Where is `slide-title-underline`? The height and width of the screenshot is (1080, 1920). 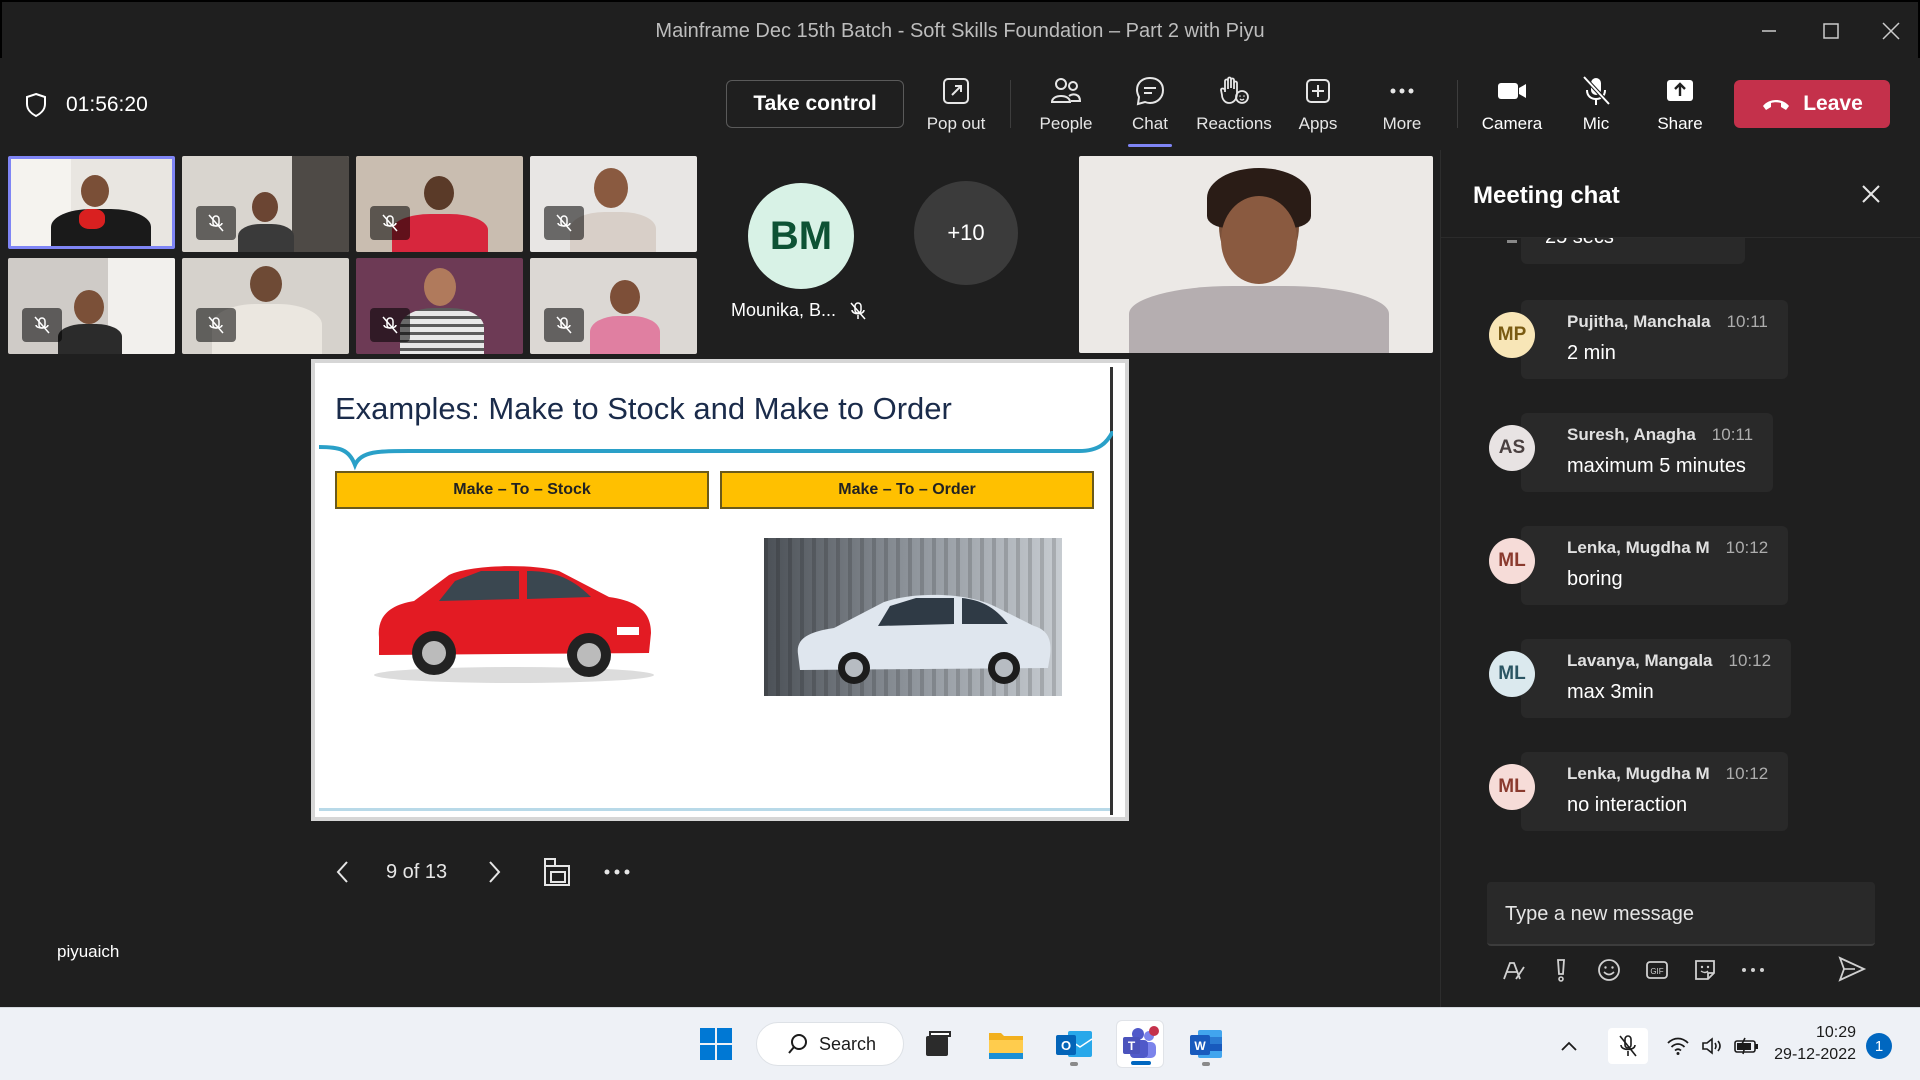 slide-title-underline is located at coordinates (716, 451).